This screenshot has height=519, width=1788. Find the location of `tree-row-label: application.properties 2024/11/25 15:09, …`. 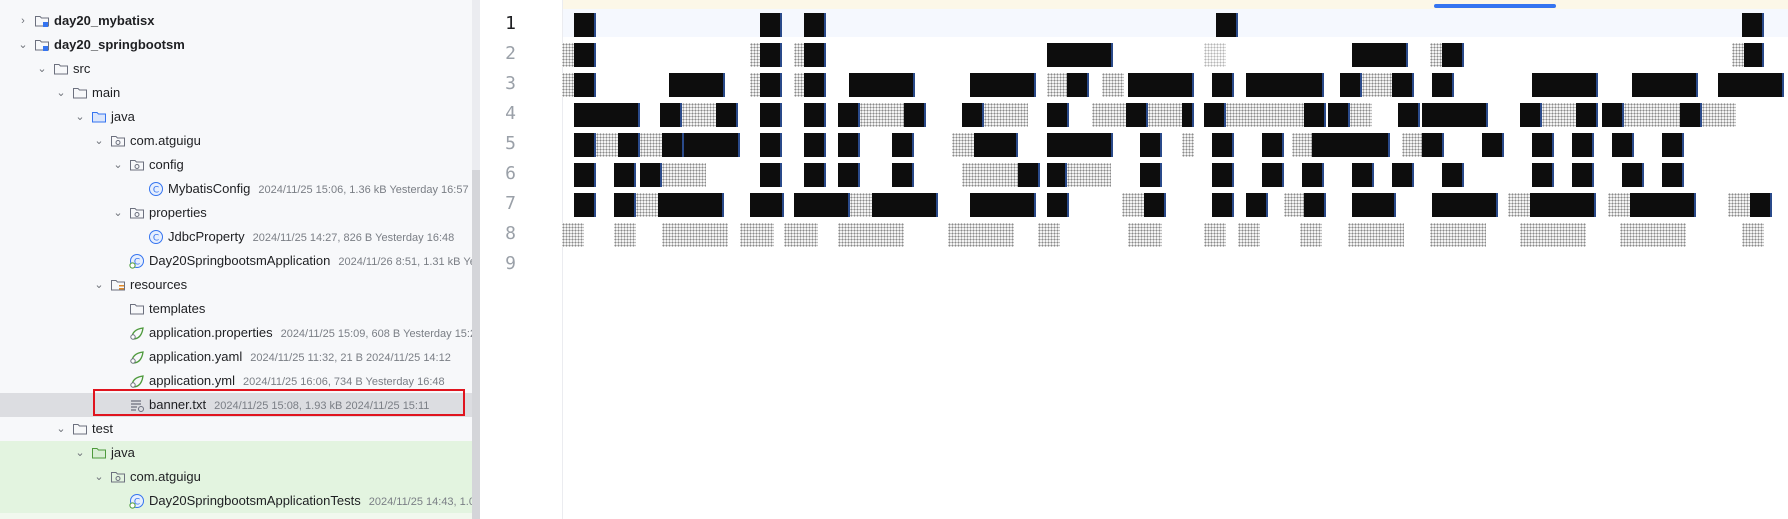

tree-row-label: application.properties 2024/11/25 15:09, … is located at coordinates (310, 333).